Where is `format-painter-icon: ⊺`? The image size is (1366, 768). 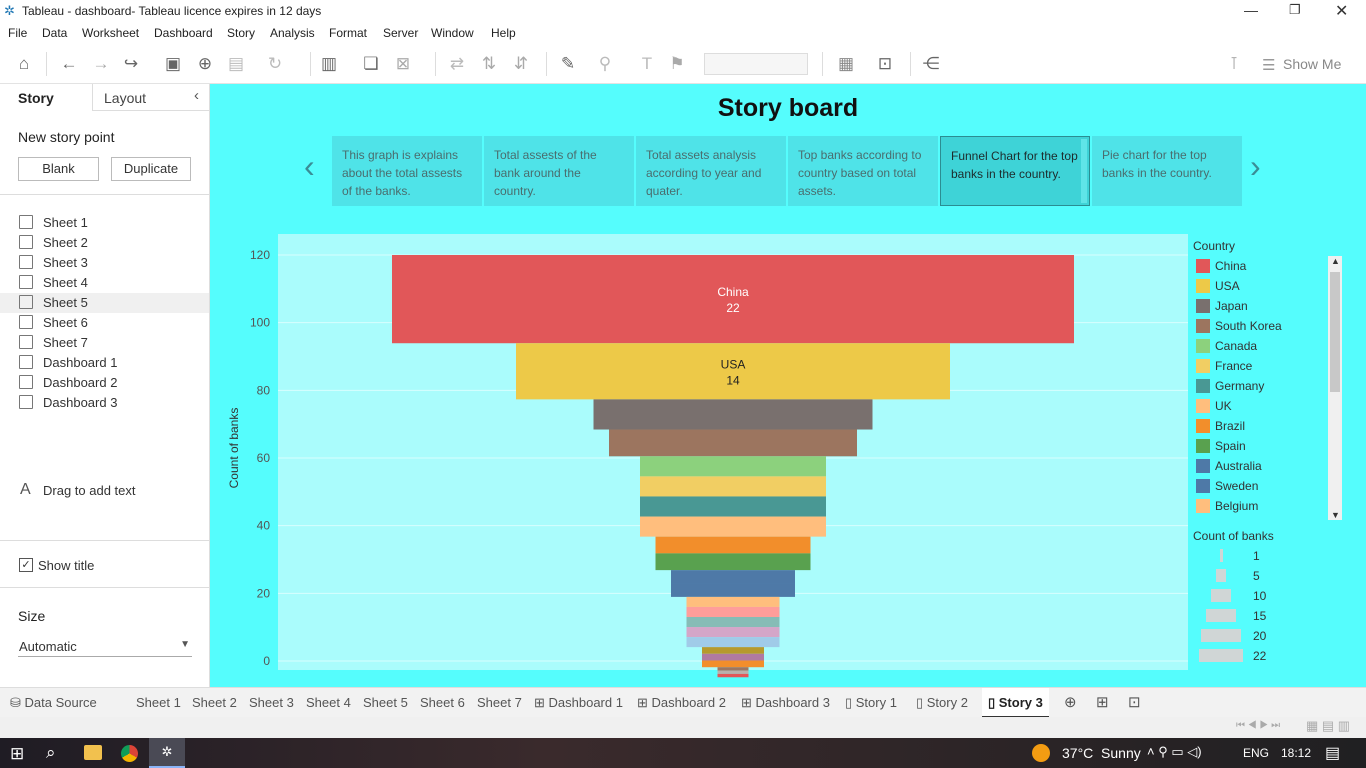
format-painter-icon: ⊺ is located at coordinates (1234, 64).